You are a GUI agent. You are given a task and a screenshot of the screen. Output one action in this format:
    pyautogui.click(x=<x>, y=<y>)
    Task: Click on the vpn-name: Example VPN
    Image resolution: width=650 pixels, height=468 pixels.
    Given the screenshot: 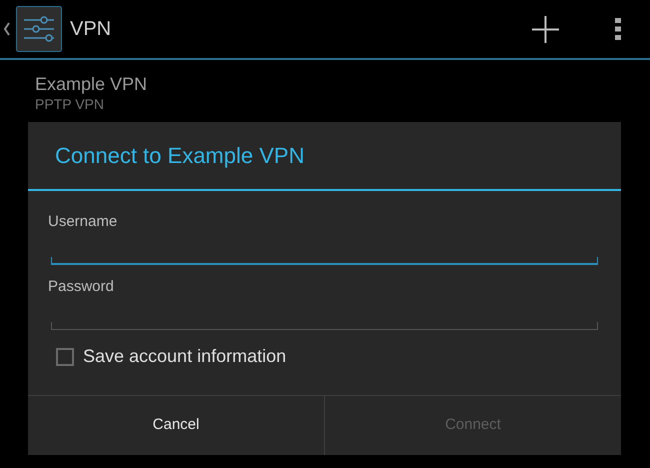 What is the action you would take?
    pyautogui.click(x=342, y=84)
    